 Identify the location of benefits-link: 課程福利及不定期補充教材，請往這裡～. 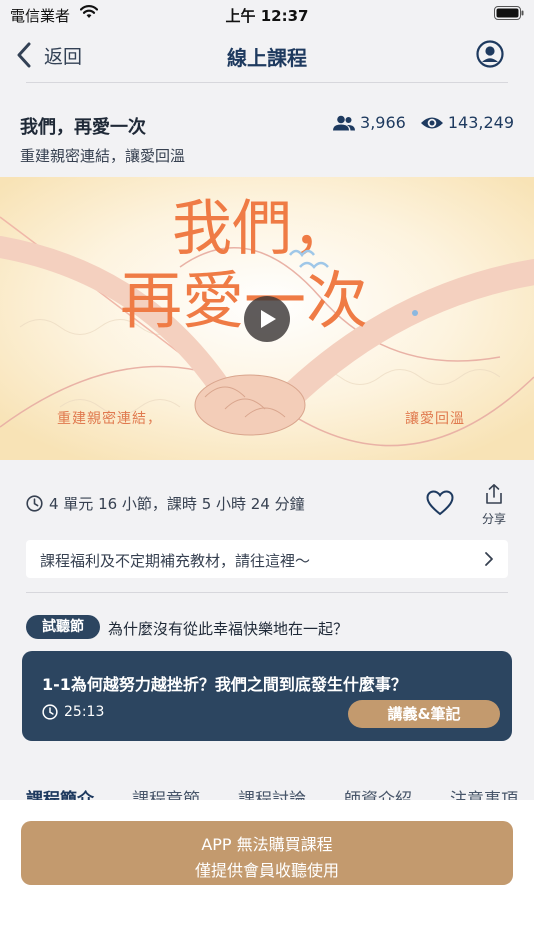
(267, 559).